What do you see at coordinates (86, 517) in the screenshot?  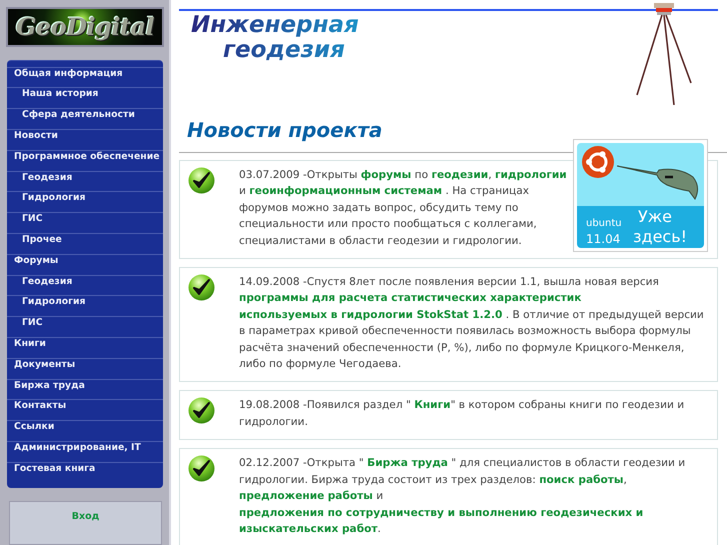 I see `login-title: Вход` at bounding box center [86, 517].